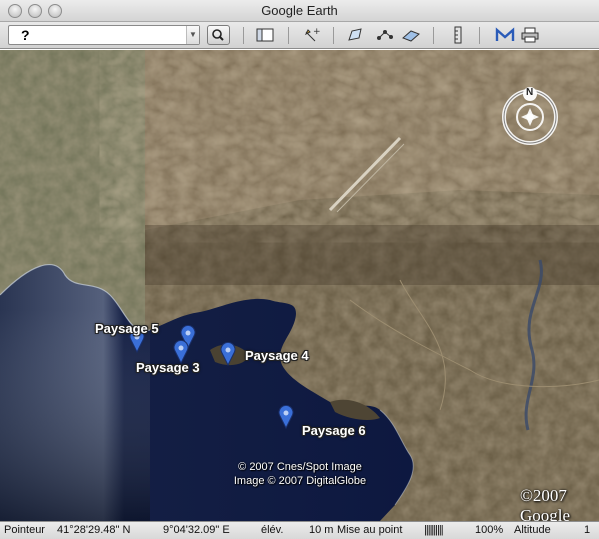 This screenshot has width=599, height=539. I want to click on add-polygon-button, so click(356, 35).